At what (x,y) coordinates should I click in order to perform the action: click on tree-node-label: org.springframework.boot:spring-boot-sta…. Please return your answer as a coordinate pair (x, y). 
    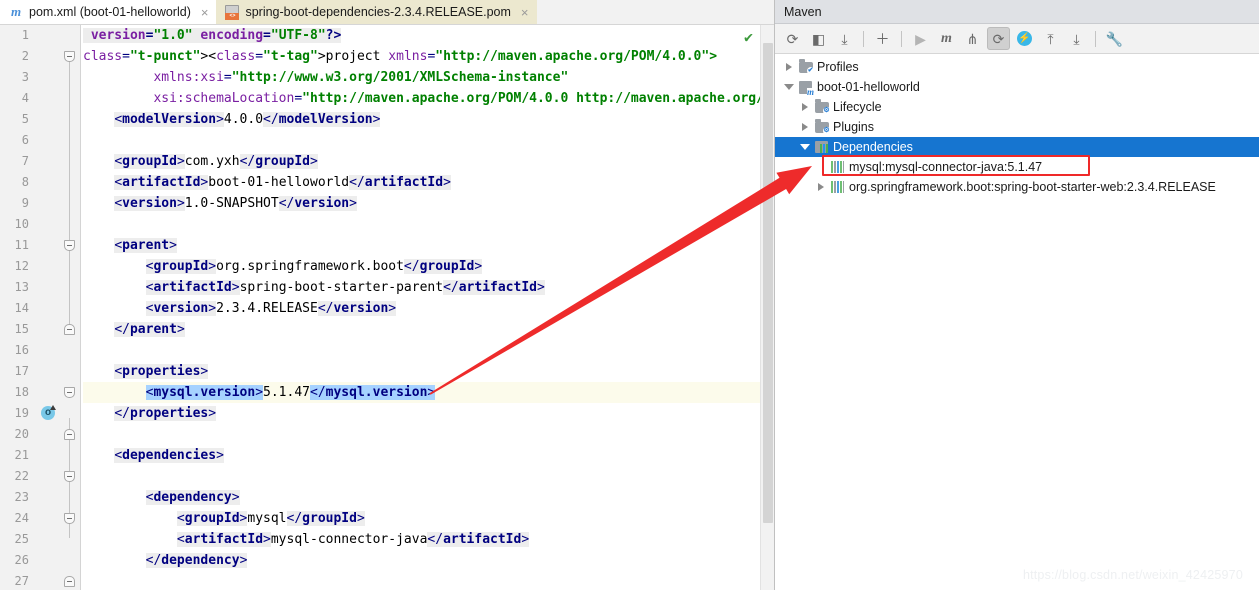
    Looking at the image, I should click on (1032, 187).